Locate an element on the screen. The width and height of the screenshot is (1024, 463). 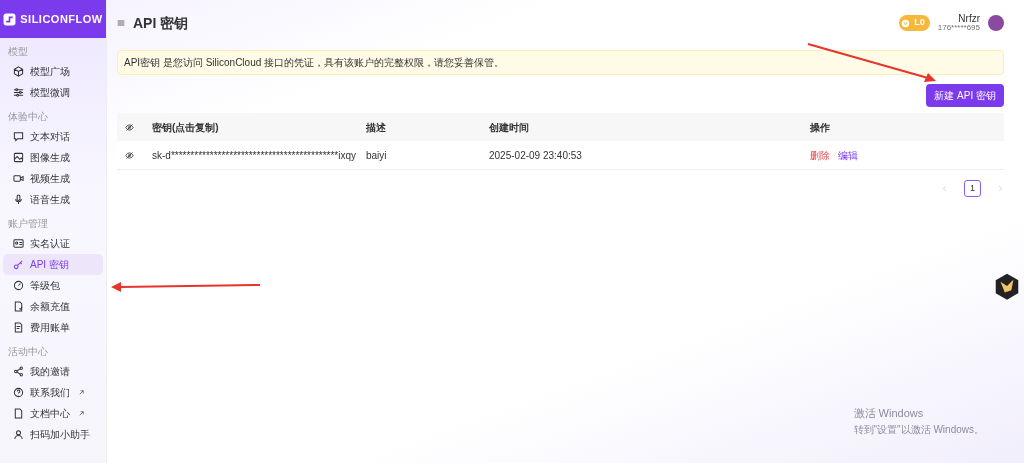
sidebar-item: 文本对话 is located at coordinates (53, 136).